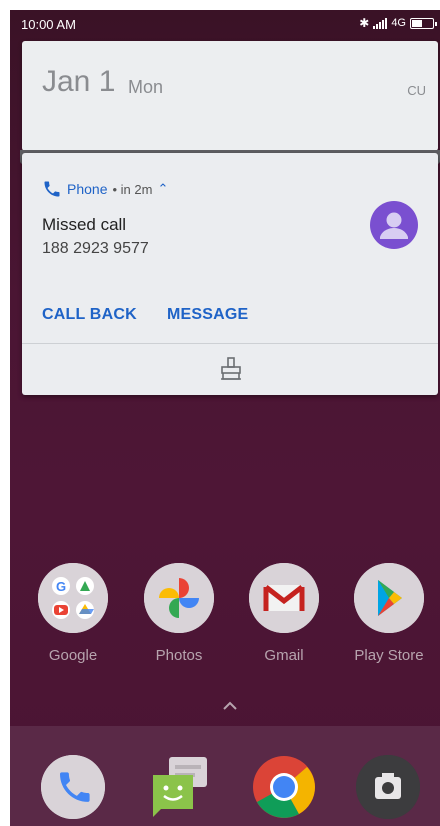  Describe the element at coordinates (230, 706) in the screenshot. I see `app-drawer-arrow-icon` at that location.